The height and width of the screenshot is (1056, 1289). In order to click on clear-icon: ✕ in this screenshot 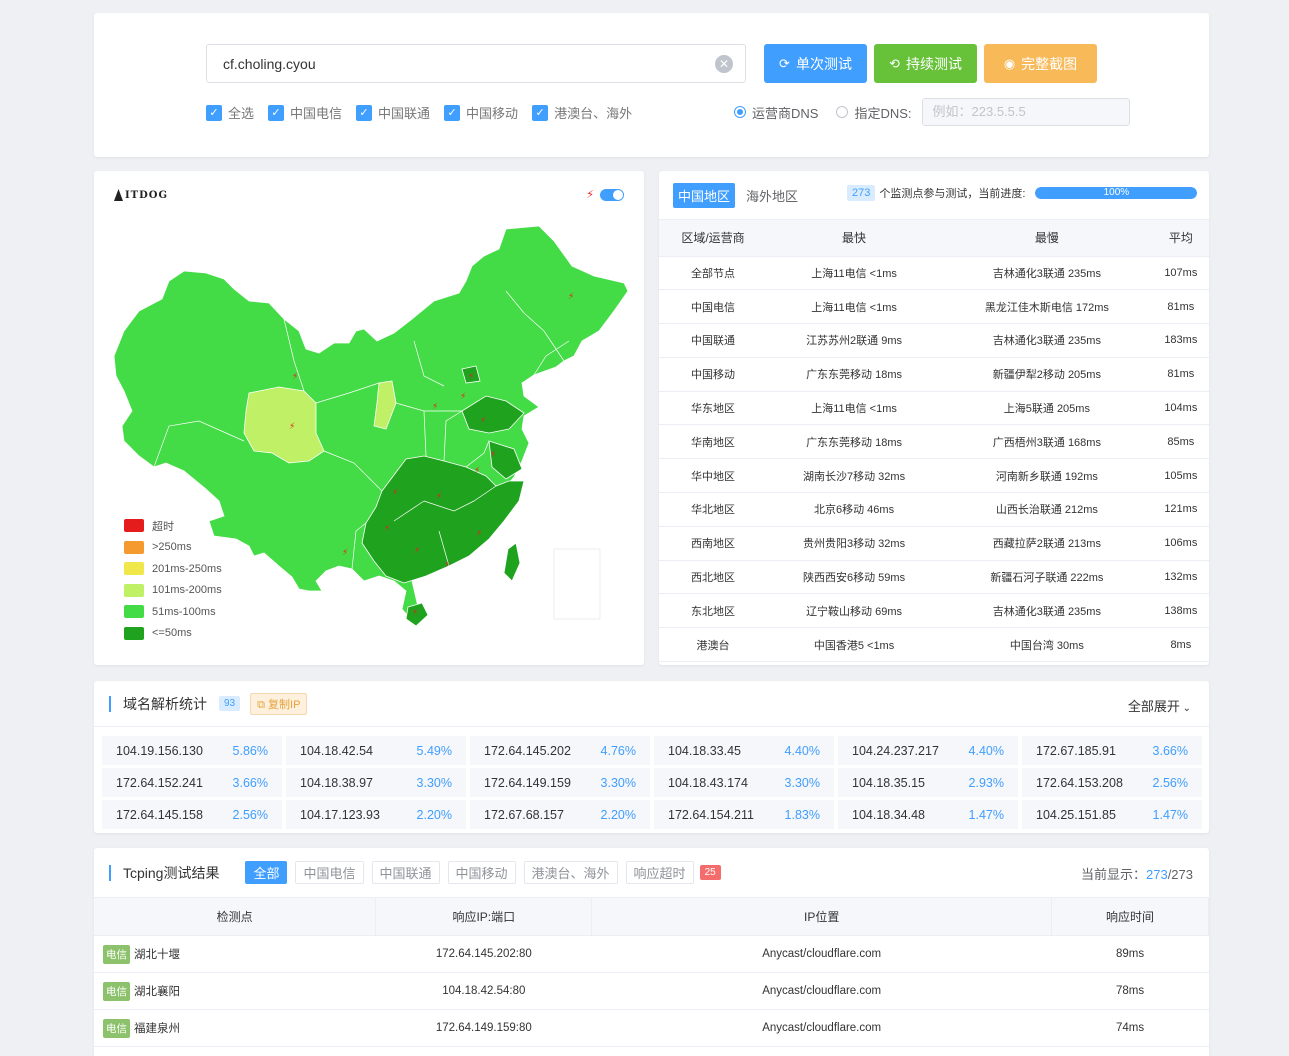, I will do `click(724, 64)`.